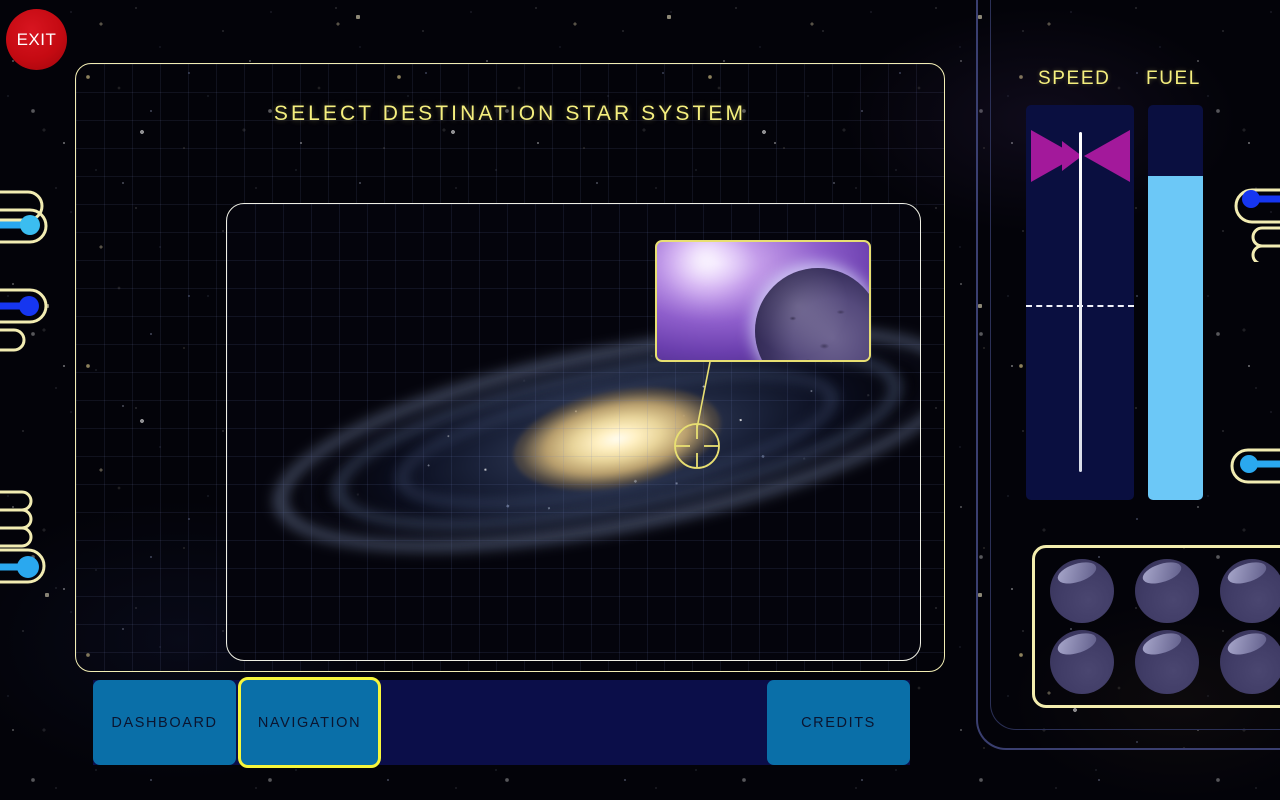 This screenshot has width=1280, height=800. I want to click on slider-right-1-knob, so click(1251, 199).